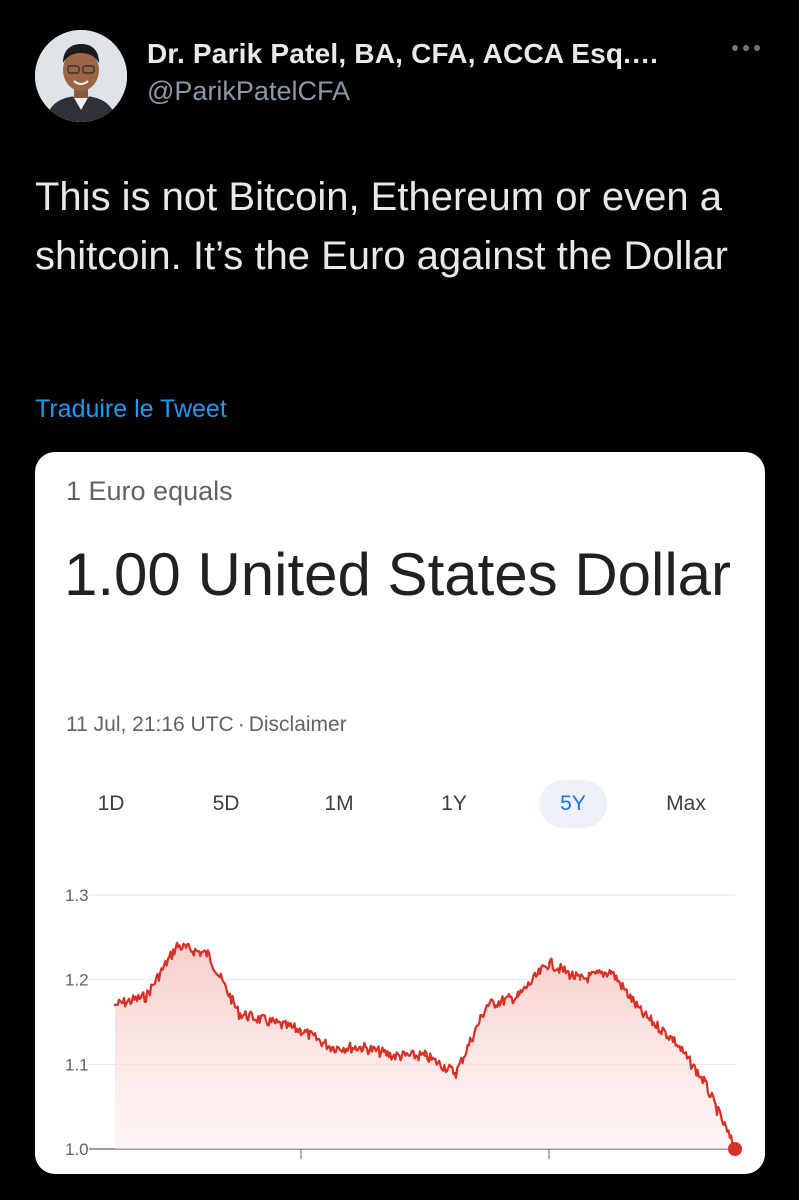 This screenshot has height=1200, width=799. What do you see at coordinates (77, 895) in the screenshot?
I see `y-tick-label: 1.3` at bounding box center [77, 895].